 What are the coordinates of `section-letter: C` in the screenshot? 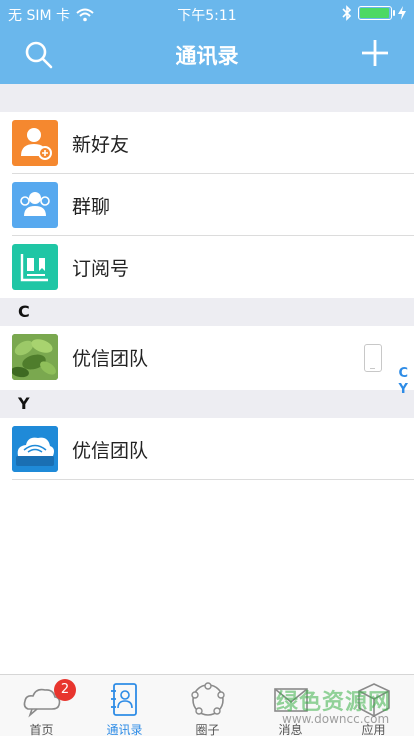 It's located at (24, 311).